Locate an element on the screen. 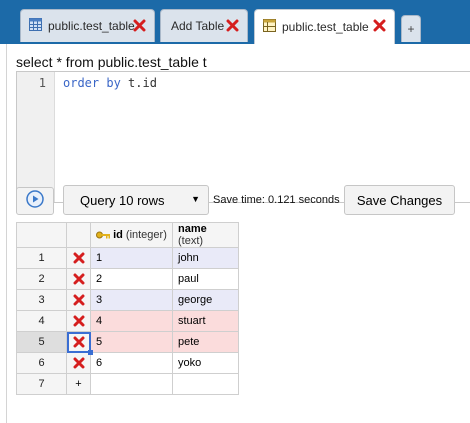 This screenshot has height=423, width=470. header-row: id (integer) name (text) is located at coordinates (127, 235).